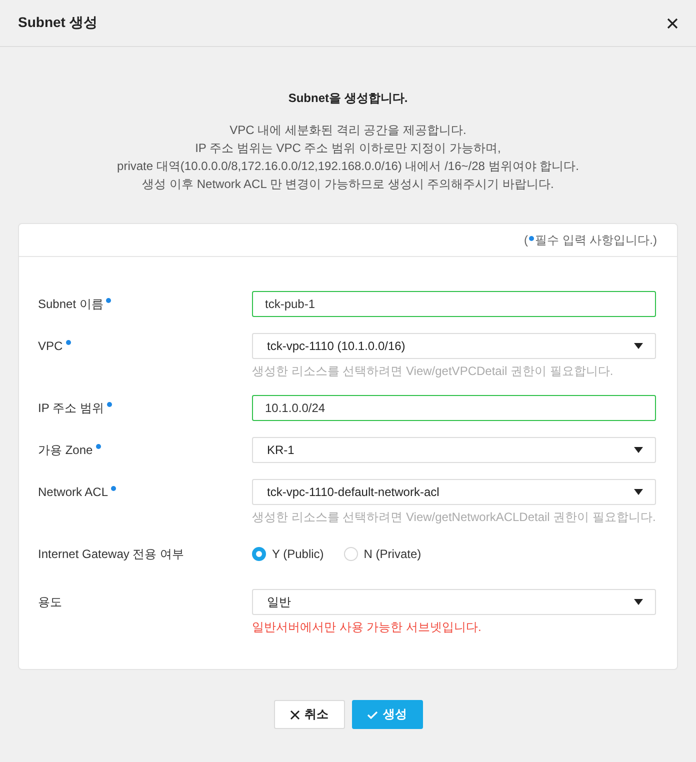 Image resolution: width=696 pixels, height=762 pixels. I want to click on select-field: tck-vpc-1110-default-network-acl, so click(454, 492).